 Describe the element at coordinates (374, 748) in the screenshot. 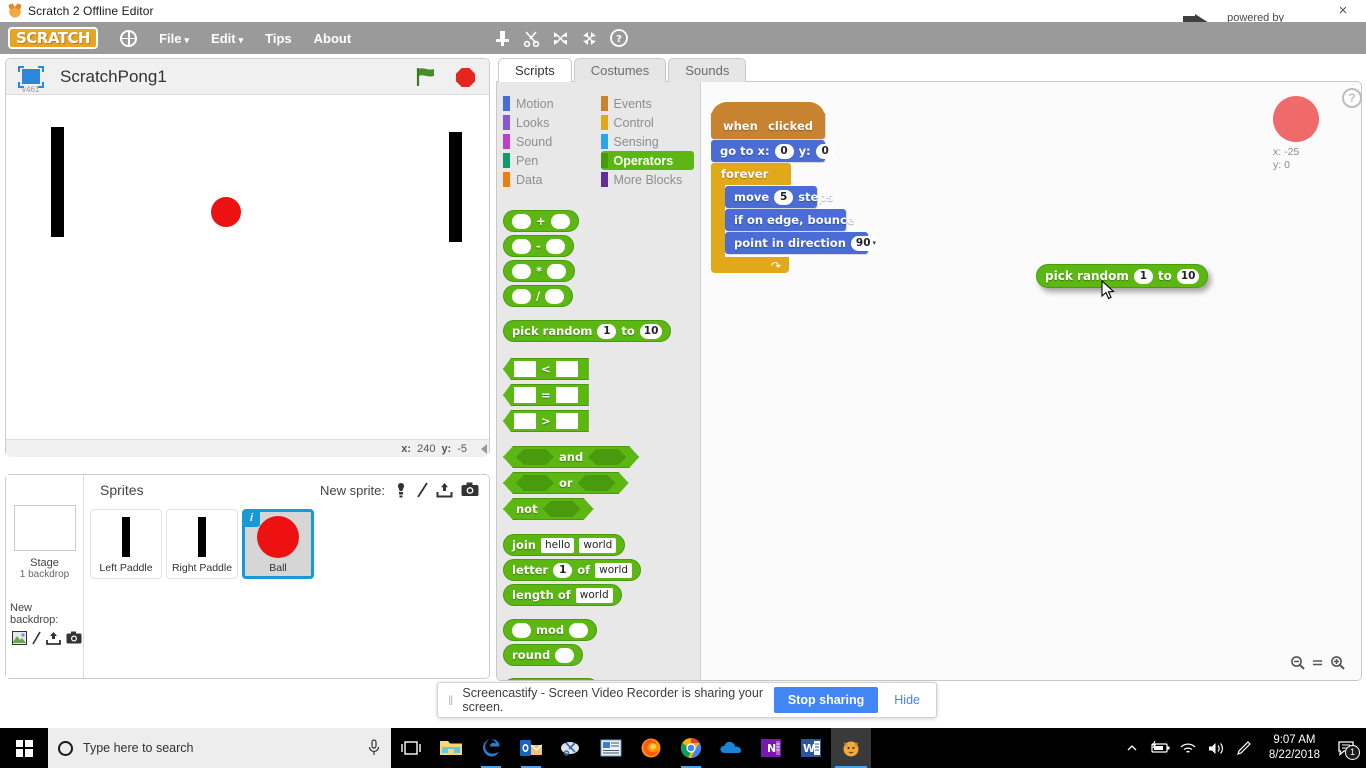

I see `microphone-icon` at that location.